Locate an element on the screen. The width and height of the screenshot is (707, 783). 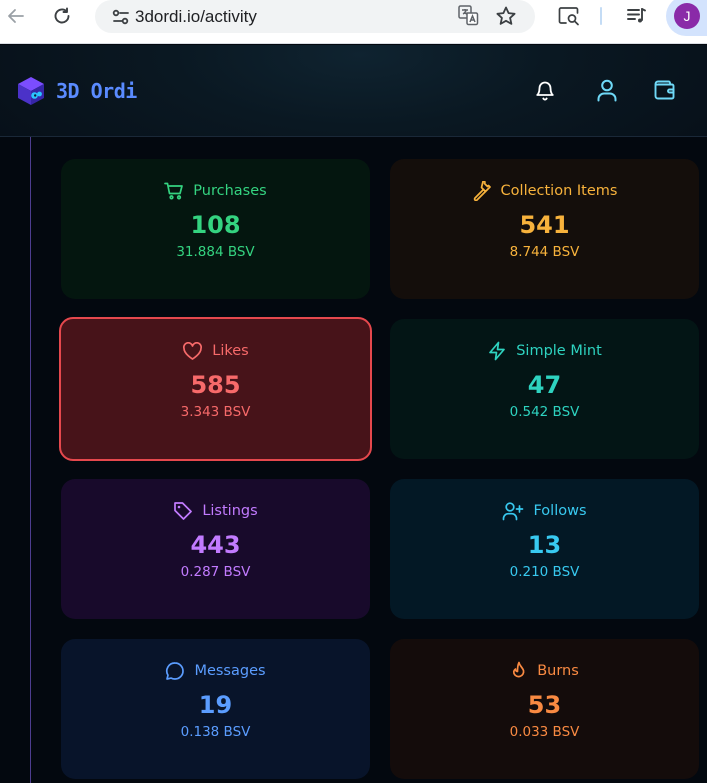
card-amount: 0.138 BSV is located at coordinates (215, 732).